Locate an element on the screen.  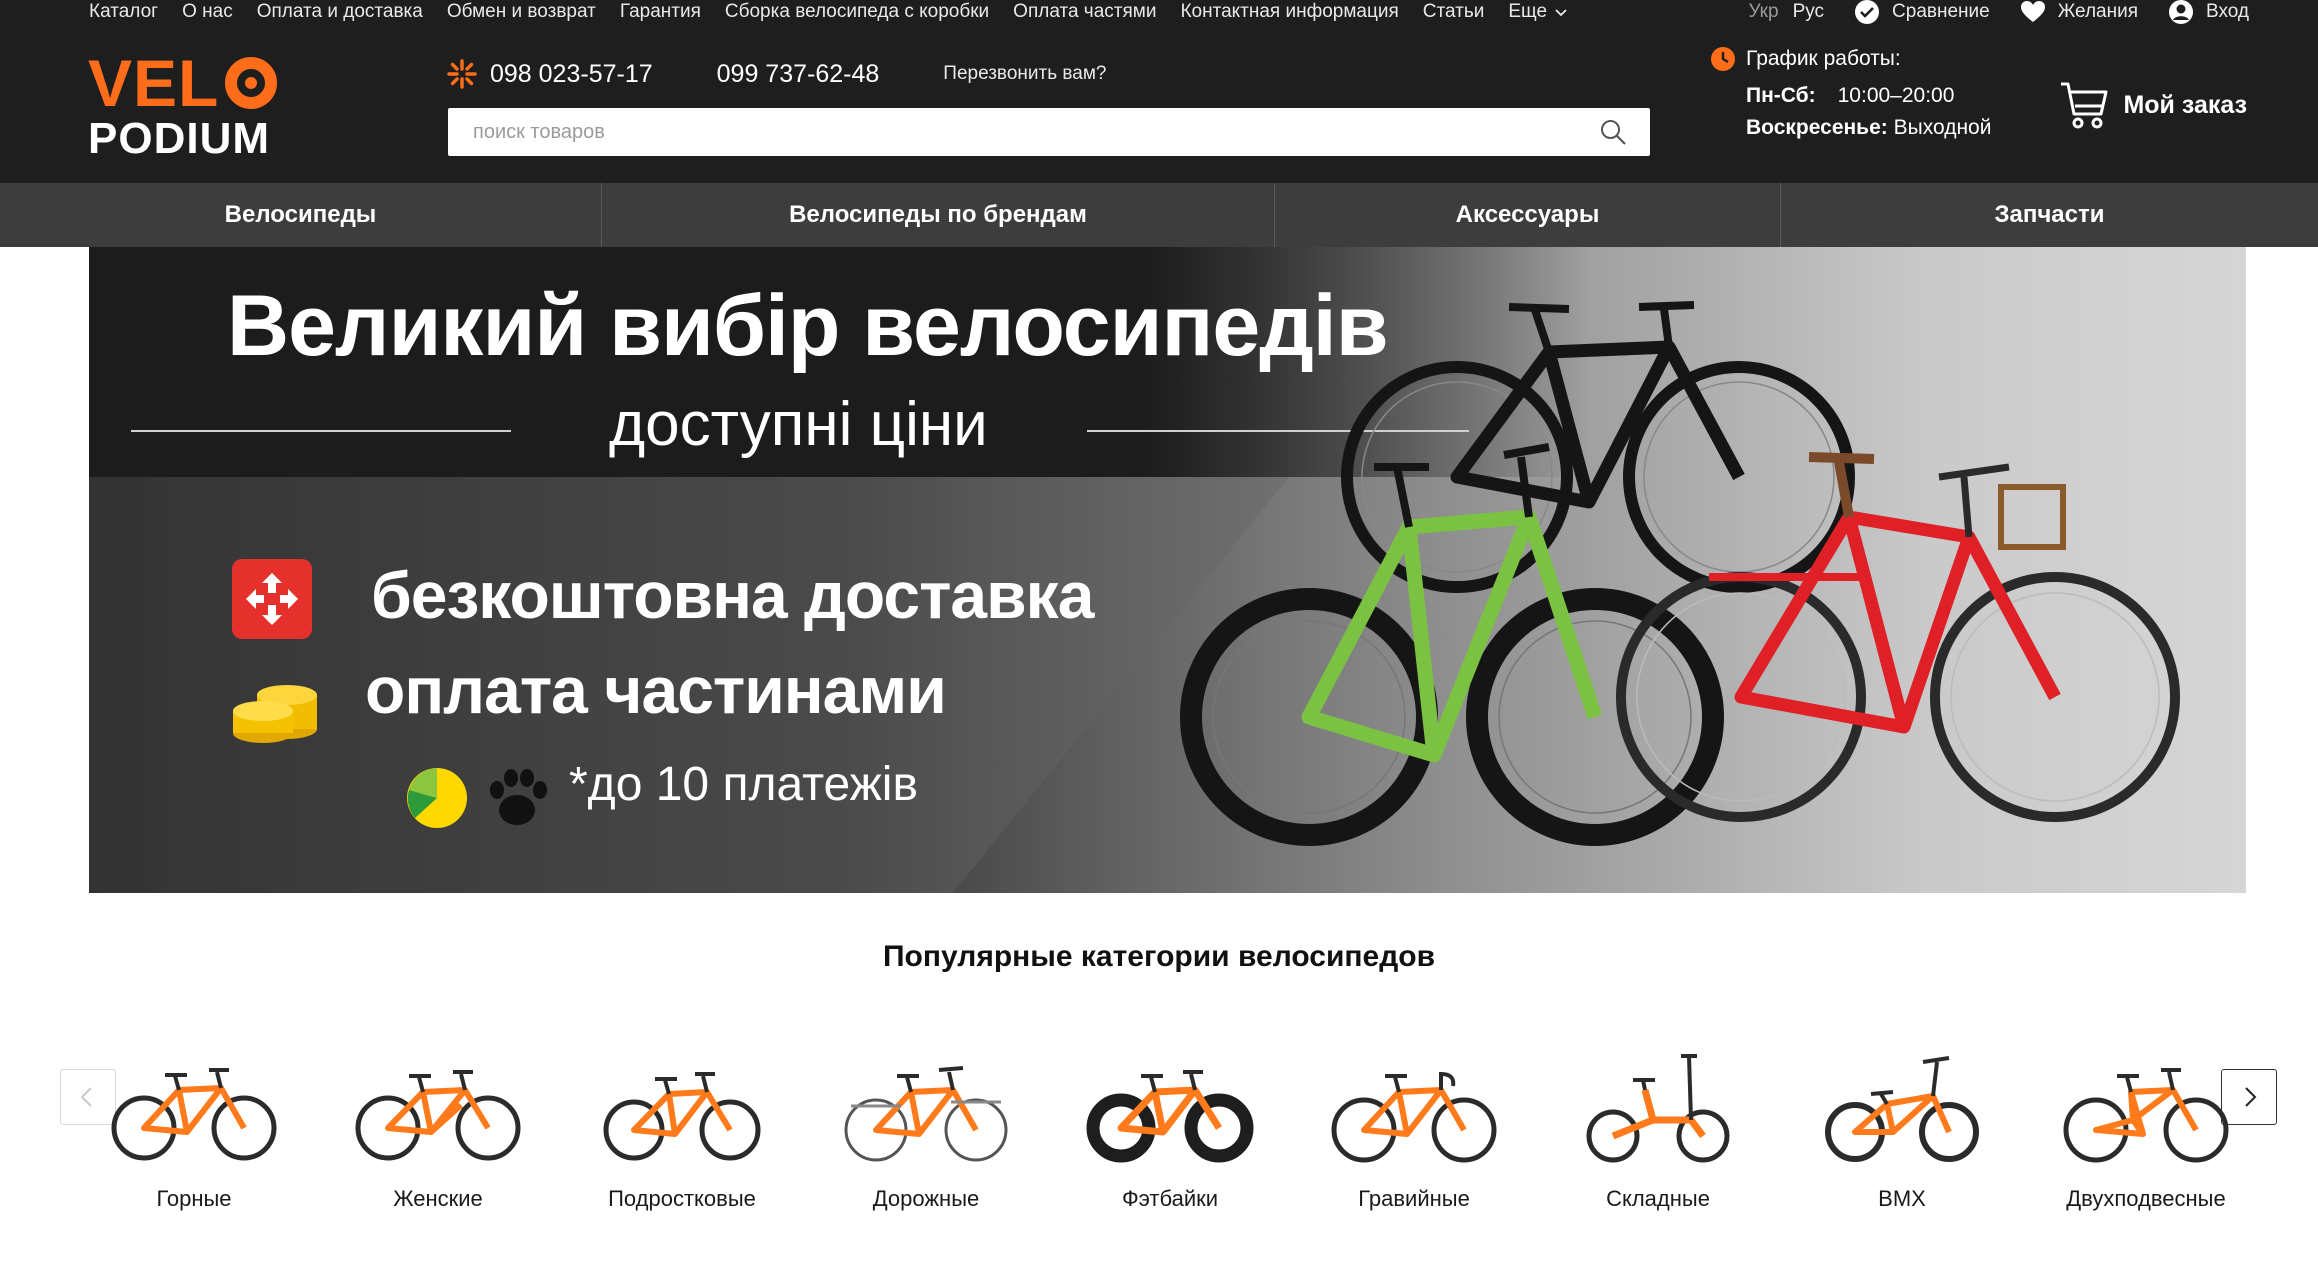
user-icon is located at coordinates (2181, 12).